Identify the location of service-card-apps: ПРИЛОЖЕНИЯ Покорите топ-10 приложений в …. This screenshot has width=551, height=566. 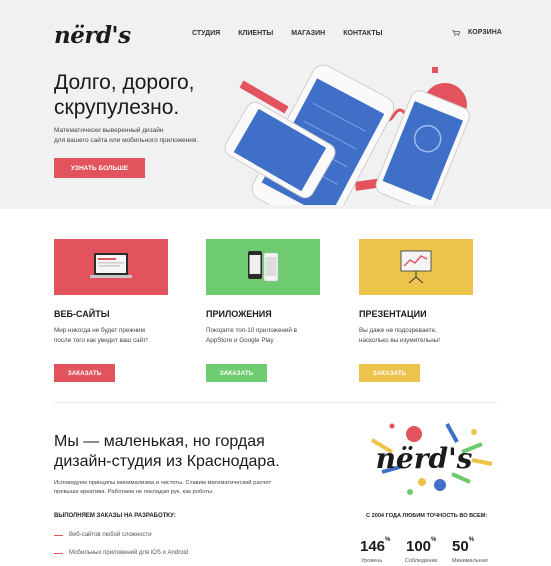
(263, 310).